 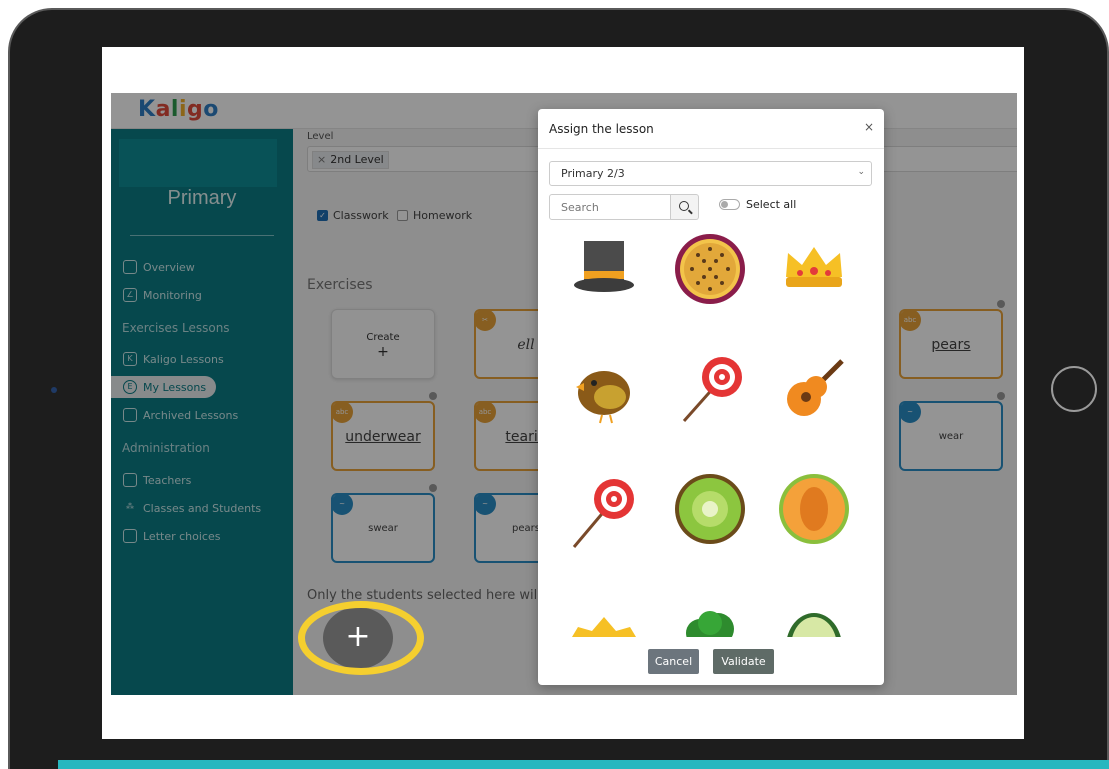 I want to click on avatar-broccoli-icon, so click(x=710, y=613).